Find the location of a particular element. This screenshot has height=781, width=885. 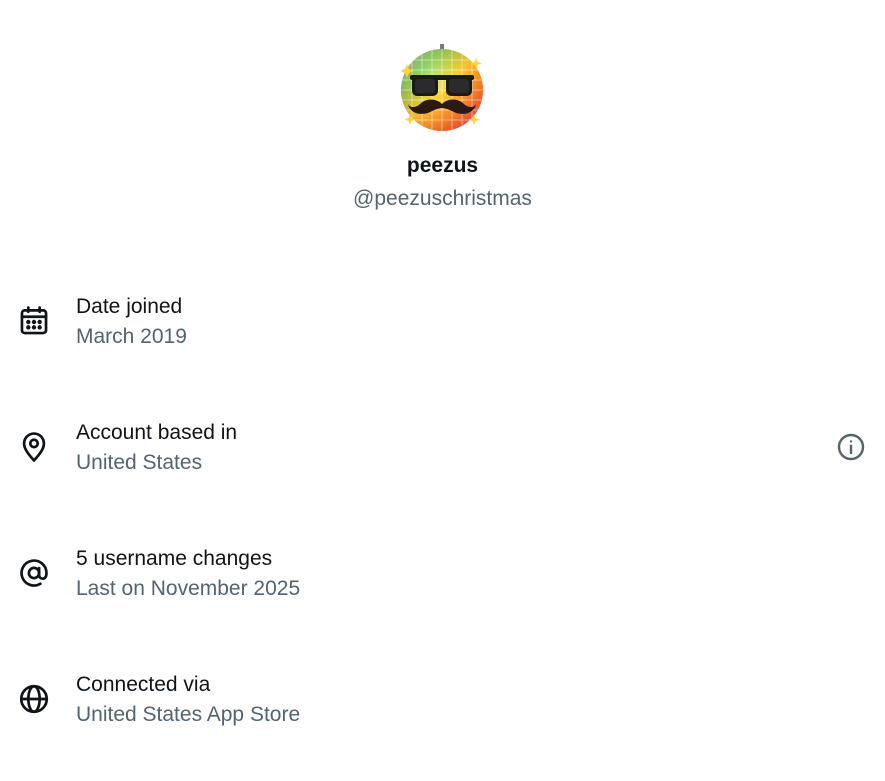

username-handle: @peezuschristmas is located at coordinates (442, 198).